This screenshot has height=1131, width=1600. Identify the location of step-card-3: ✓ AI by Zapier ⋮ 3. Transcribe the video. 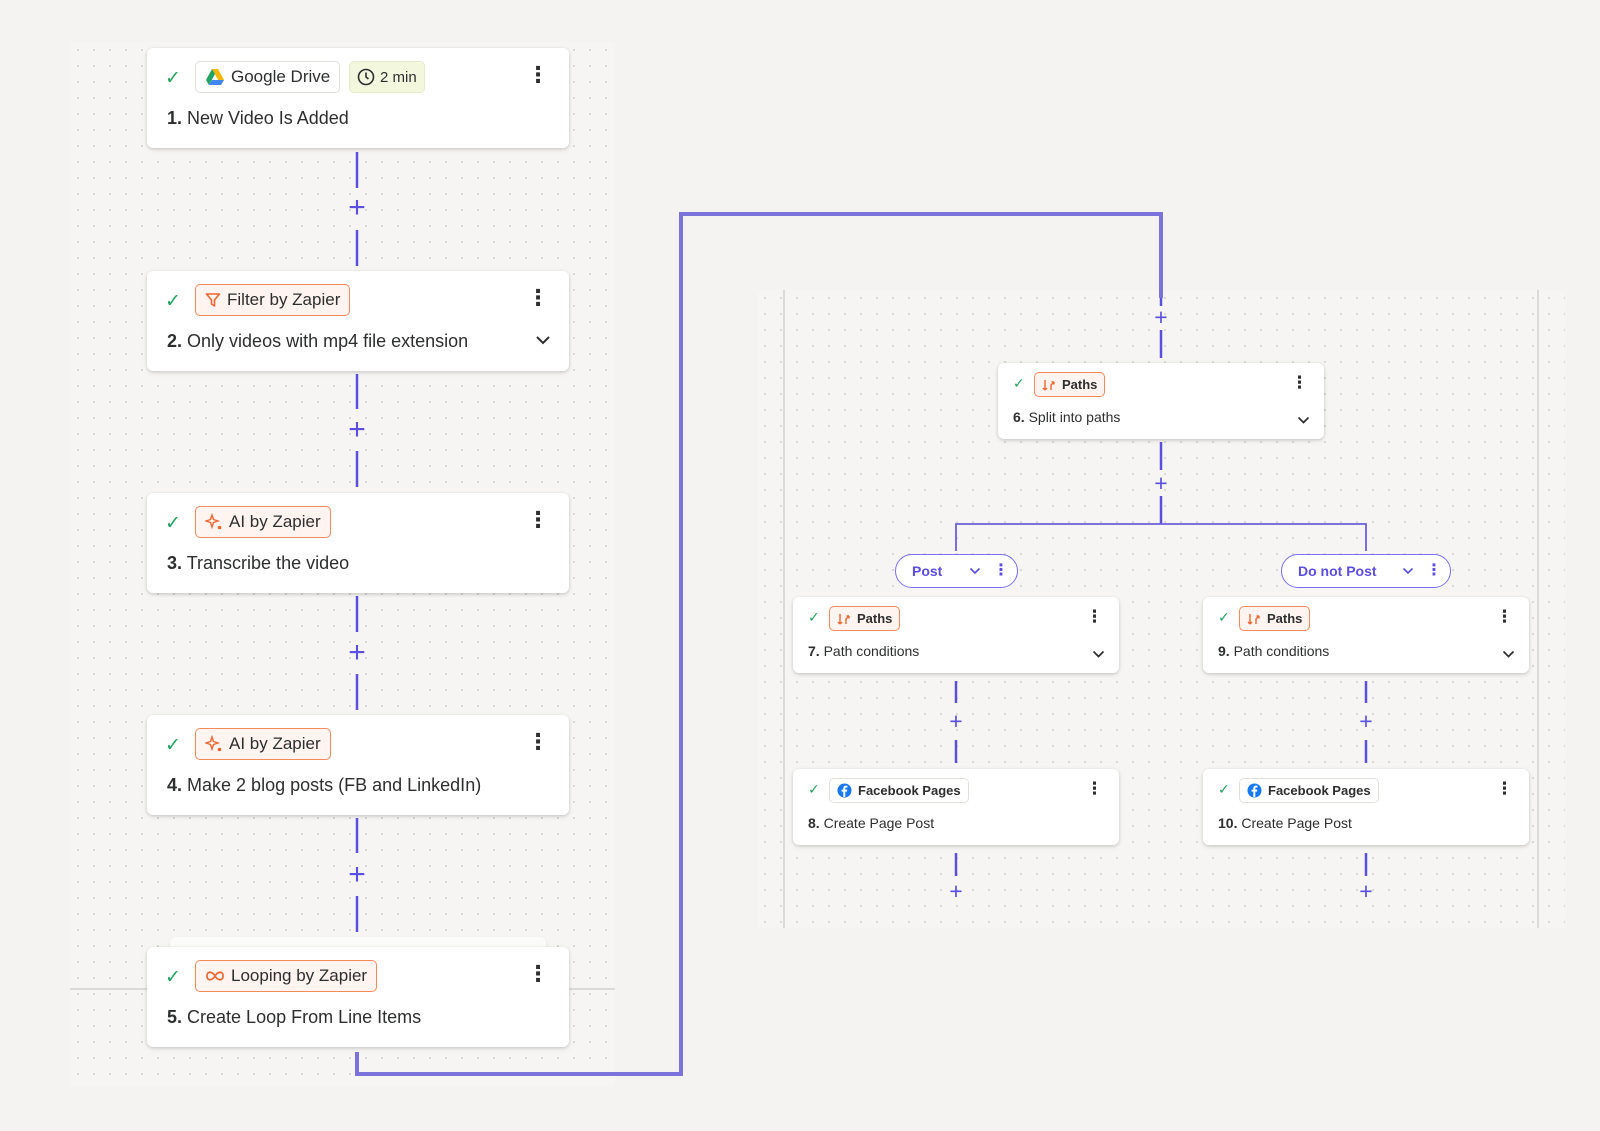
(358, 543).